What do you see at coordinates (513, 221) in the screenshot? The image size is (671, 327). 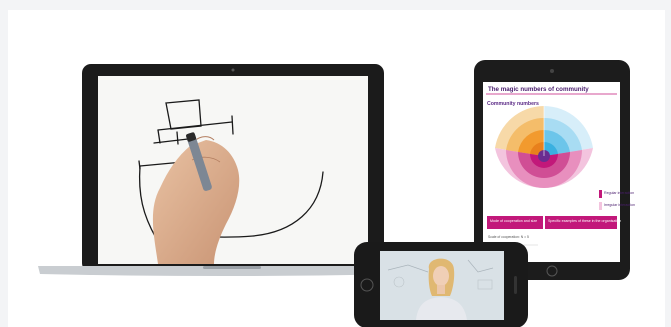 I see `table-col1-label: Mode of cooperation and size` at bounding box center [513, 221].